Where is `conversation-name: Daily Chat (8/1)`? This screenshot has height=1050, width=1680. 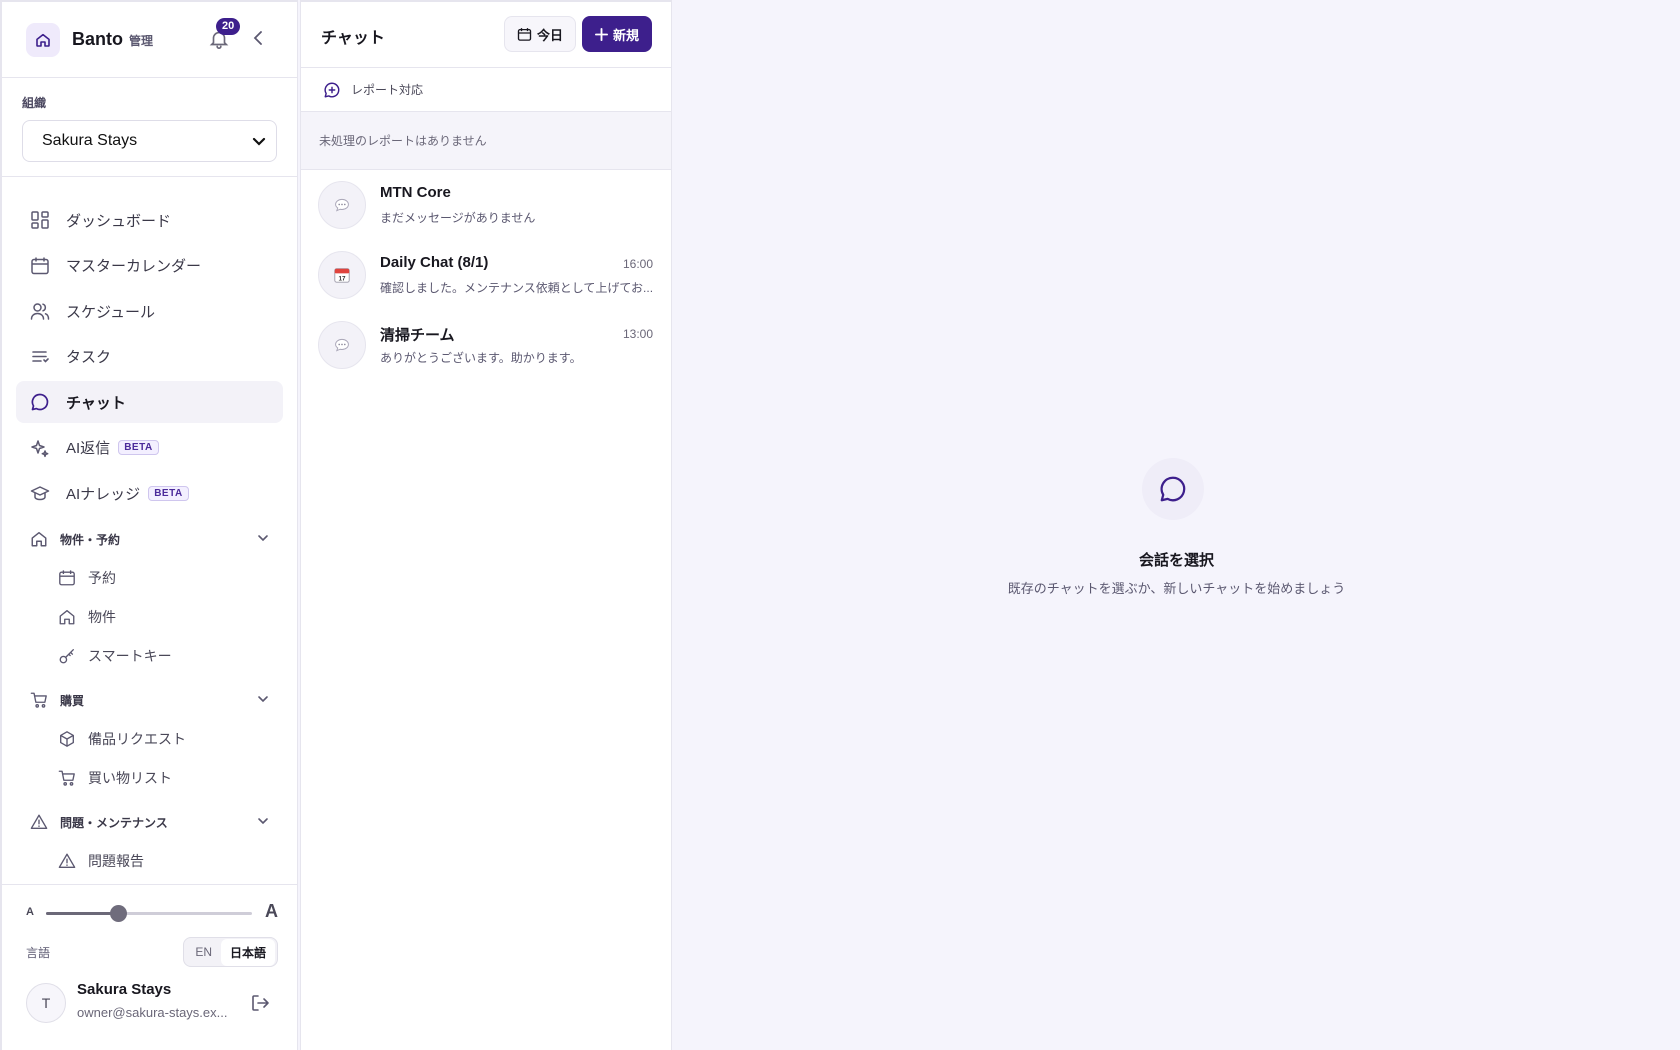
conversation-name: Daily Chat (8/1) is located at coordinates (434, 262).